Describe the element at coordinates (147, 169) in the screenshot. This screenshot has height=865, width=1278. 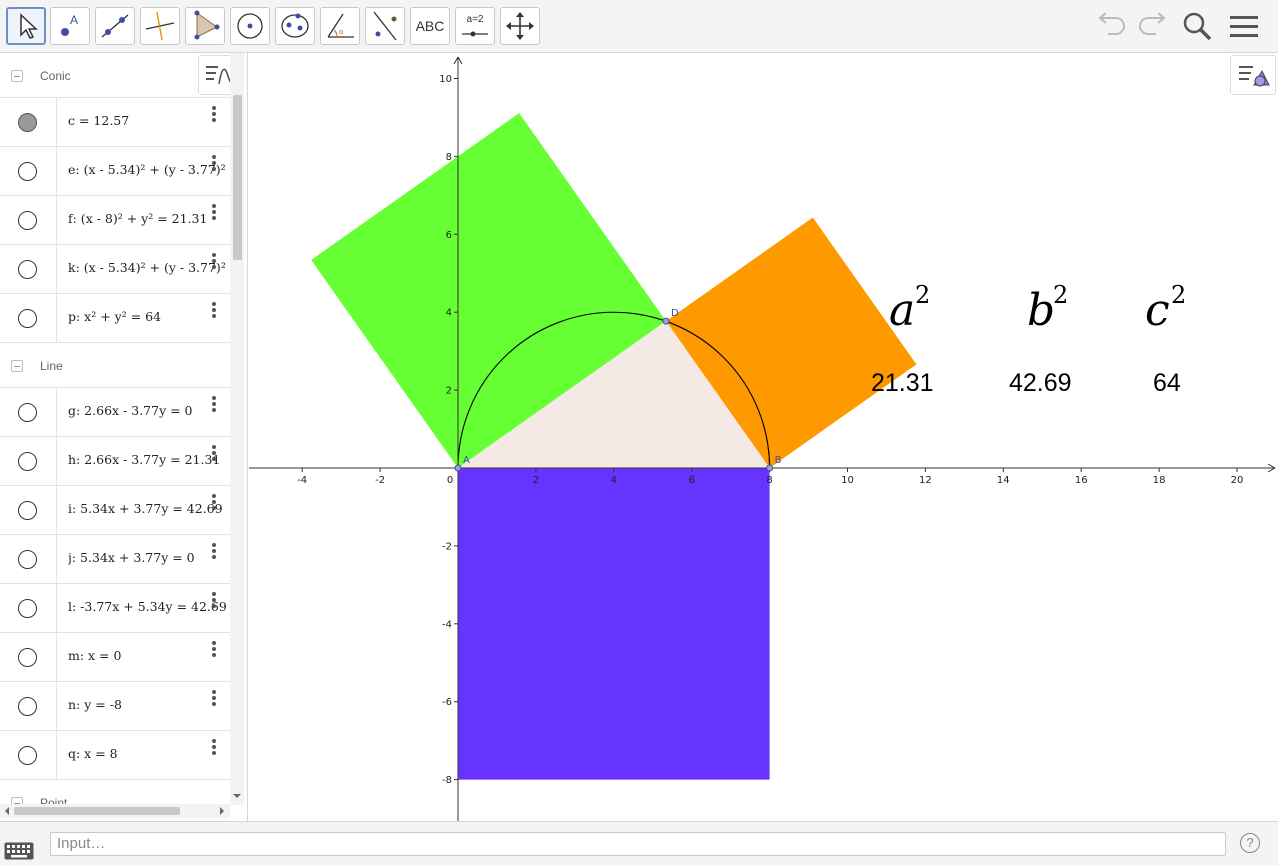
I see `algebra-expression: e: (x - 5.34)² + (y - 3.77)² = 21.31` at that location.